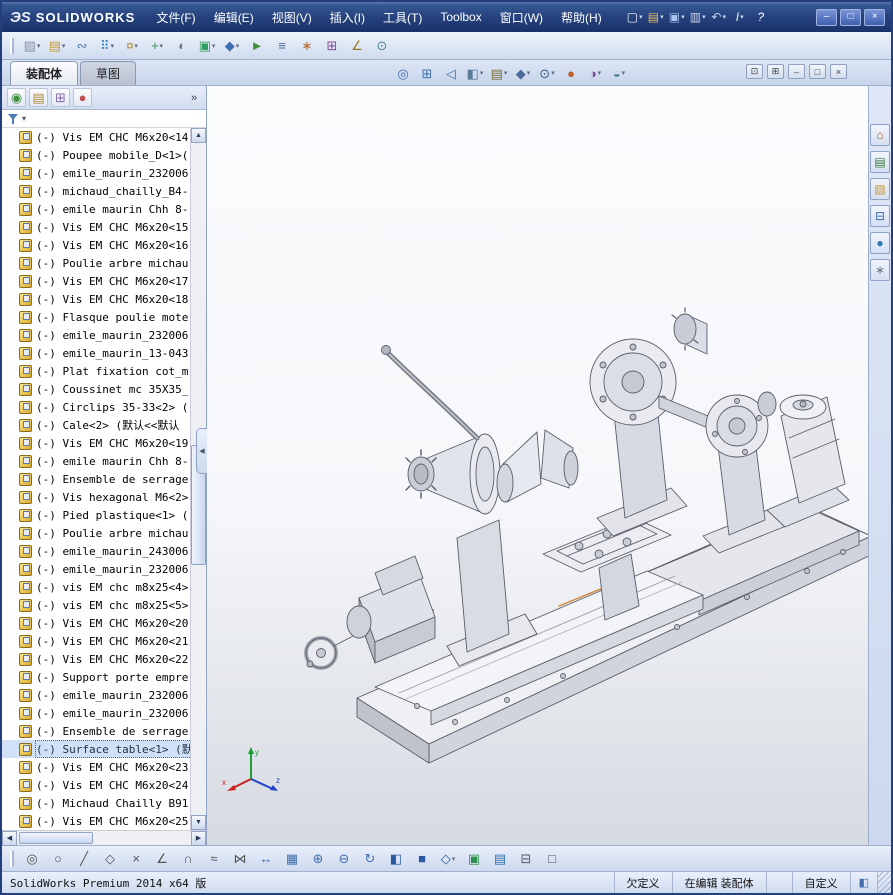 The width and height of the screenshot is (893, 895). I want to click on bill-of-materials-icon: ≡, so click(282, 46).